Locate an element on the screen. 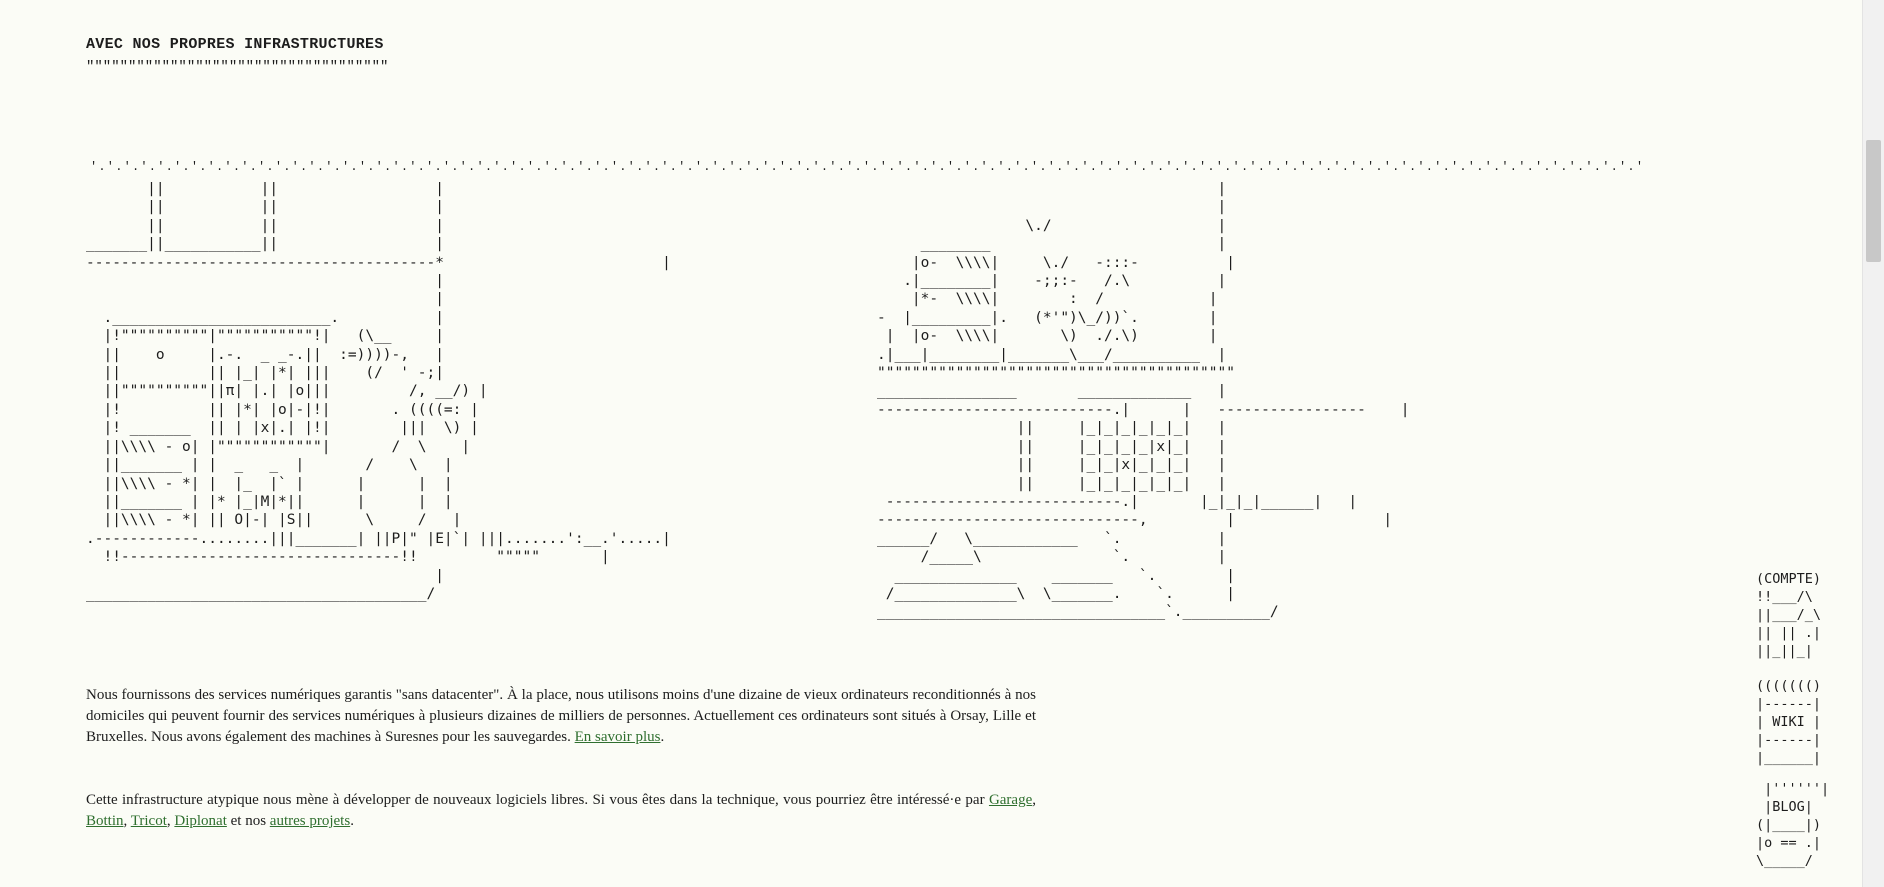  software-end: . is located at coordinates (352, 821).